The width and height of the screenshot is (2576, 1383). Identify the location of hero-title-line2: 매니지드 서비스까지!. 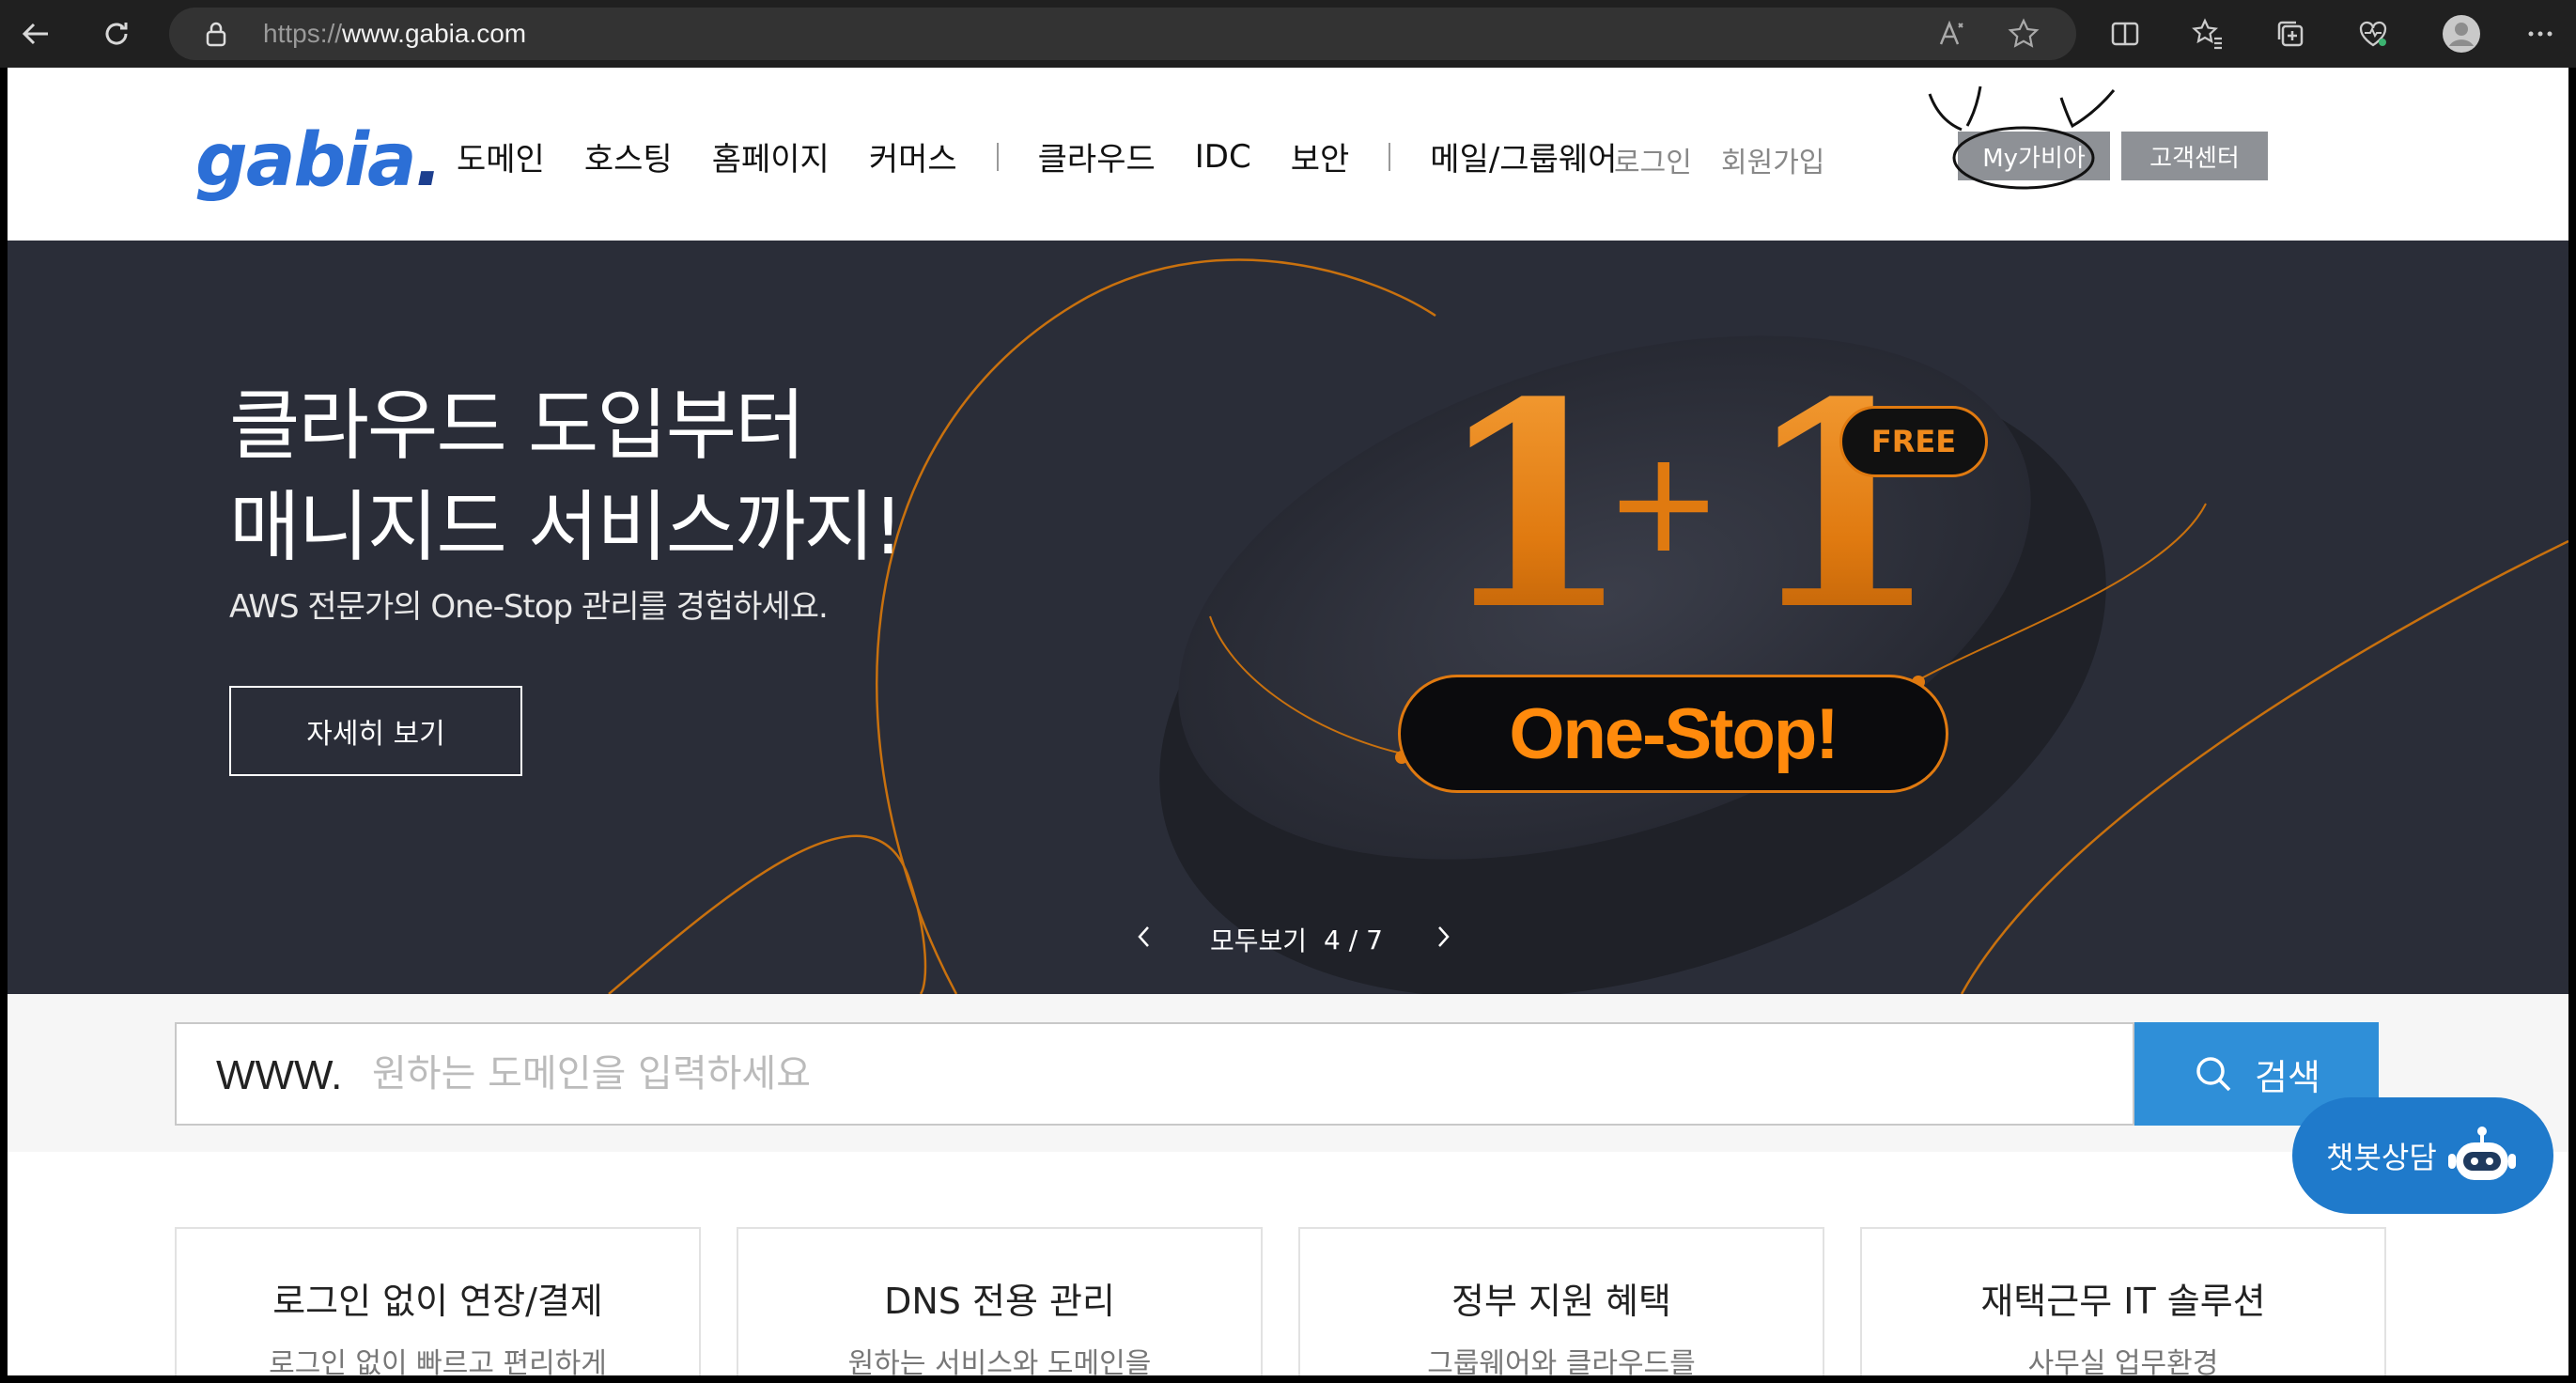
(566, 527).